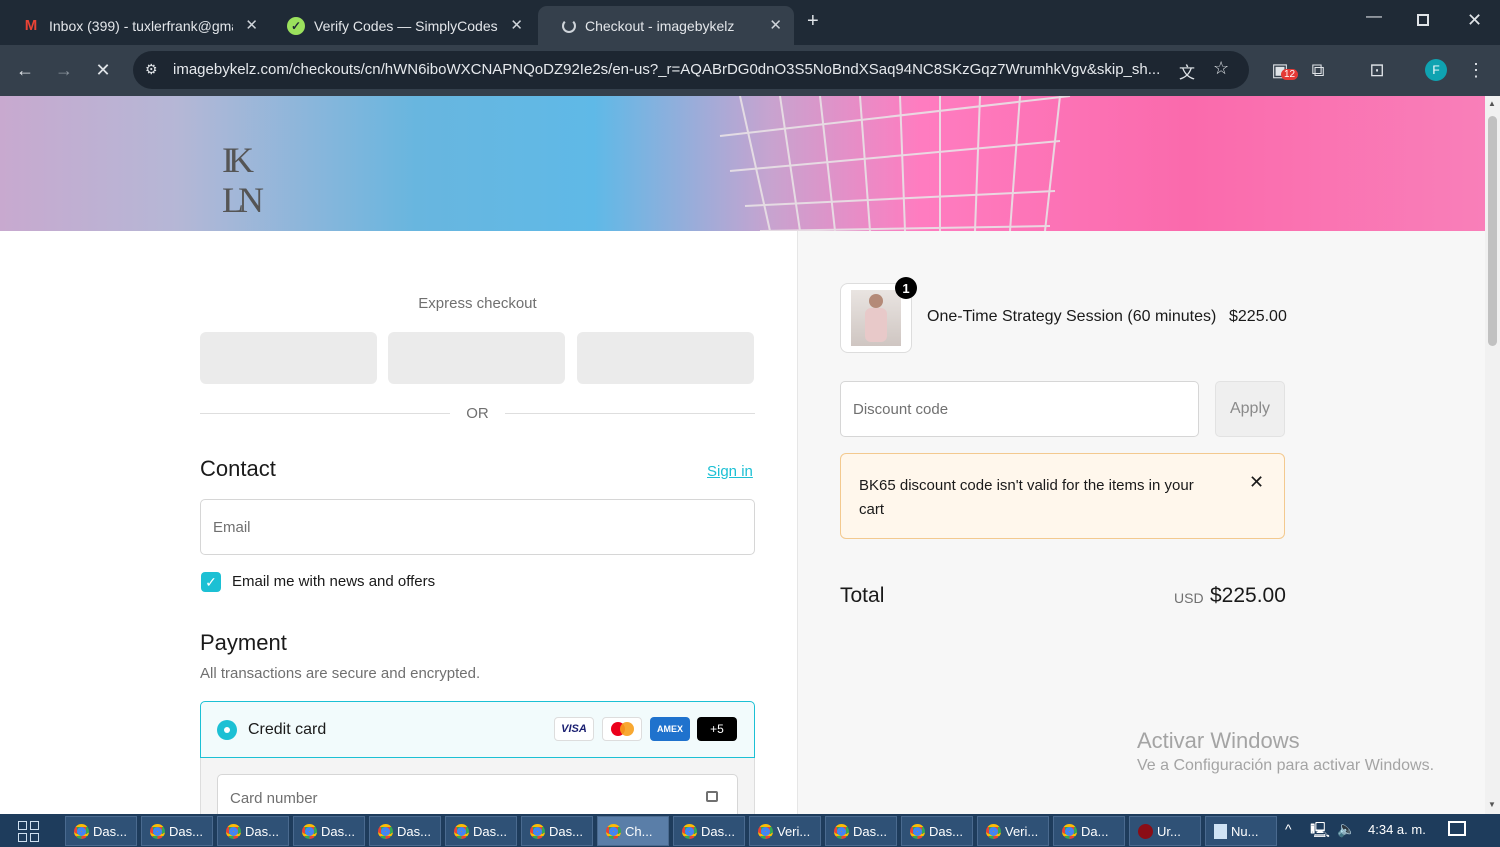 The height and width of the screenshot is (847, 1500). I want to click on payment-heading: Payment, so click(243, 642).